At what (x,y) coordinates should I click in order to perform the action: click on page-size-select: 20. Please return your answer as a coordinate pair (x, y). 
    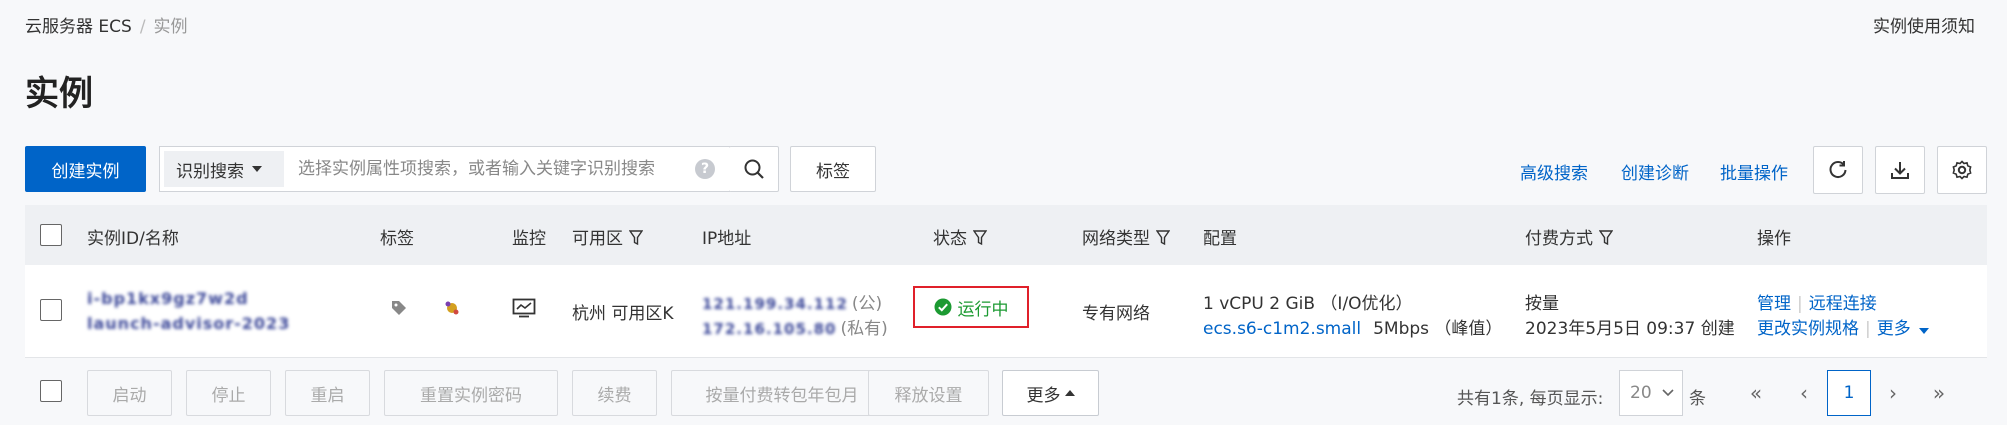
    Looking at the image, I should click on (1651, 393).